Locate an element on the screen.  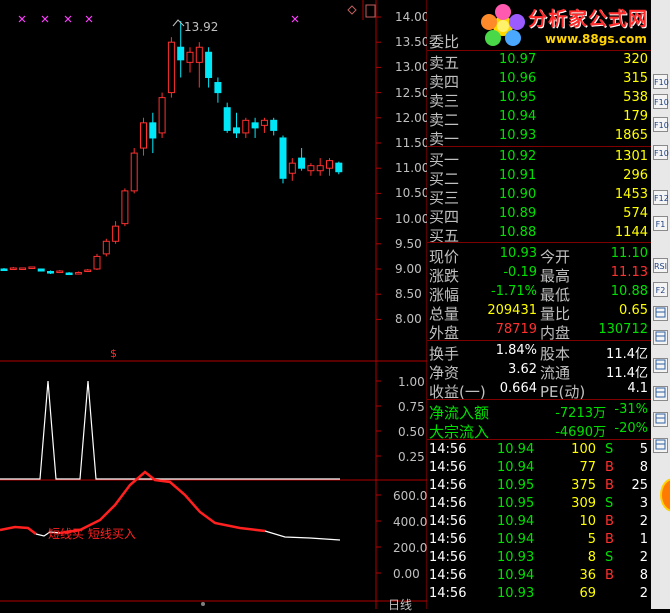
quote-row: 总量 209431 量比 0.65 is located at coordinates (539, 312).